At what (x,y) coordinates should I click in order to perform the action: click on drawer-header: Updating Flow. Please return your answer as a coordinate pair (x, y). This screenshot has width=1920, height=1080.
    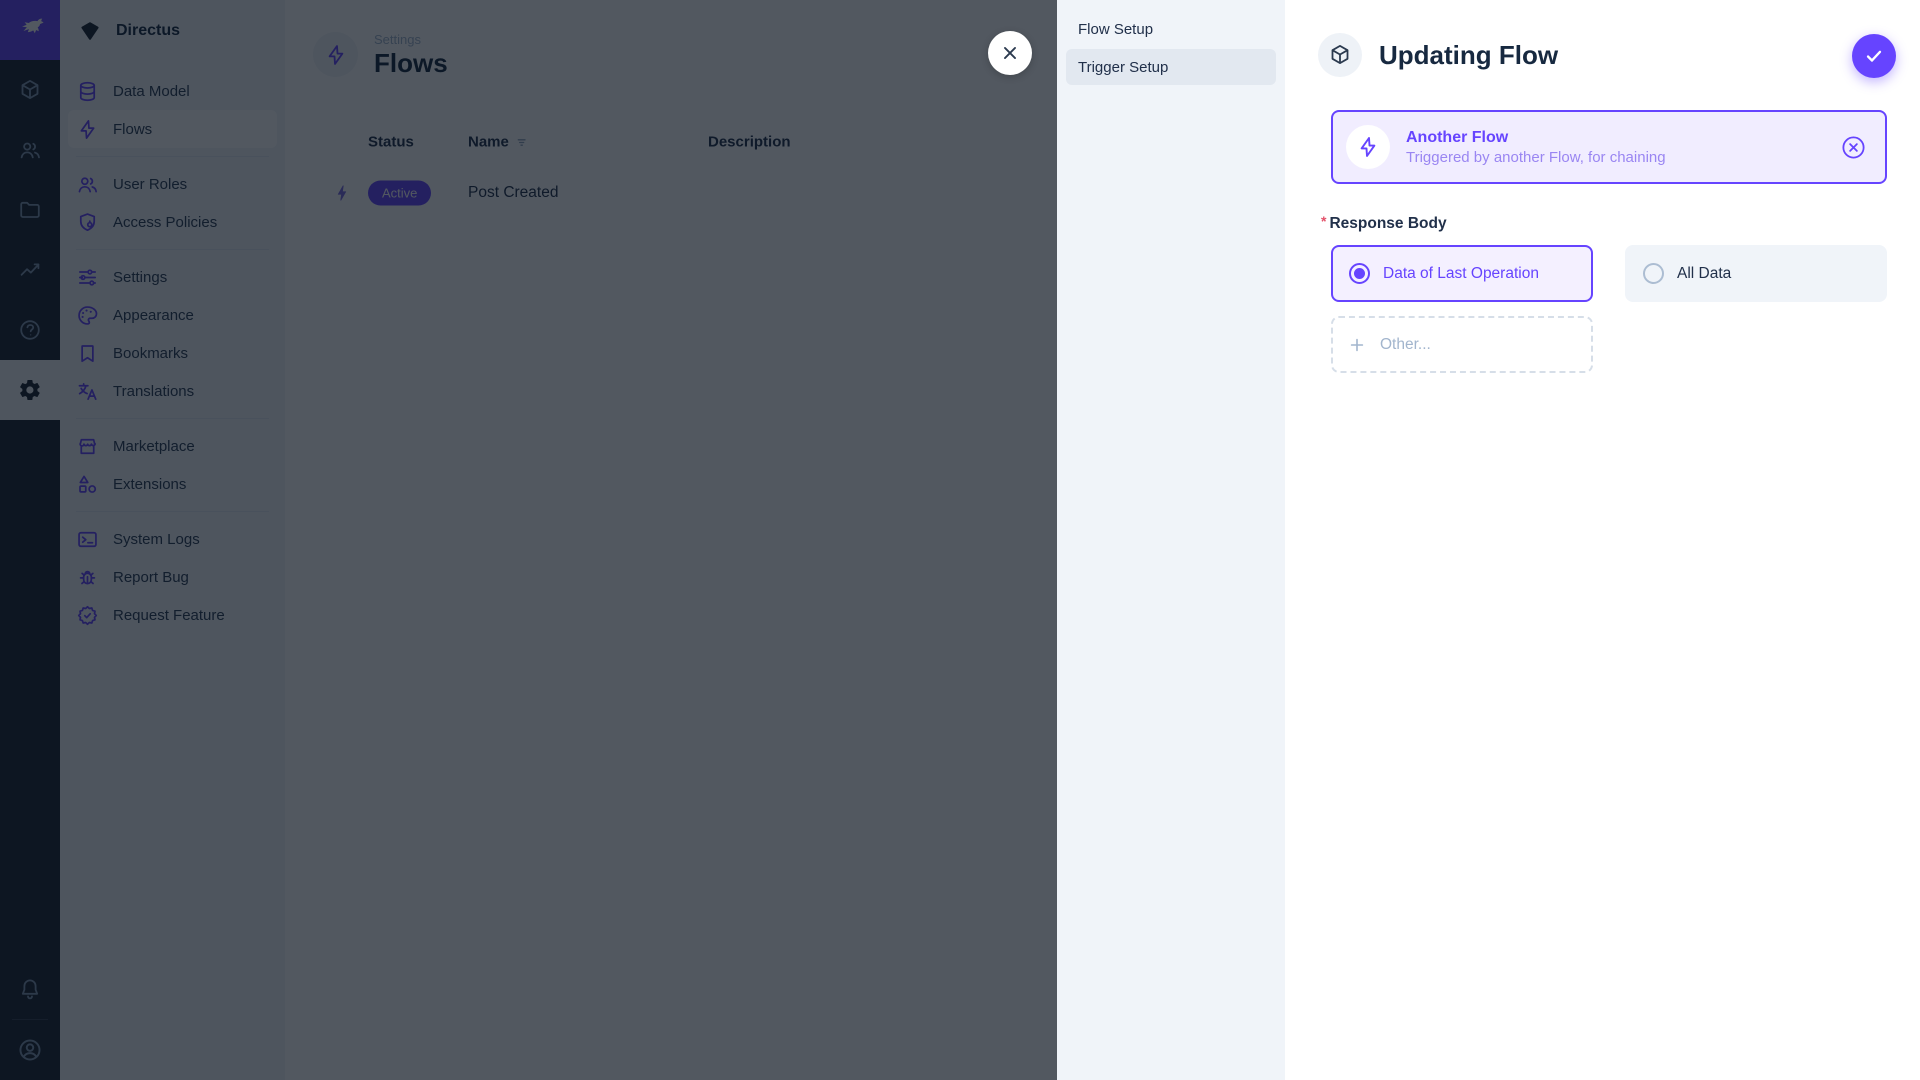
    Looking at the image, I should click on (1574, 55).